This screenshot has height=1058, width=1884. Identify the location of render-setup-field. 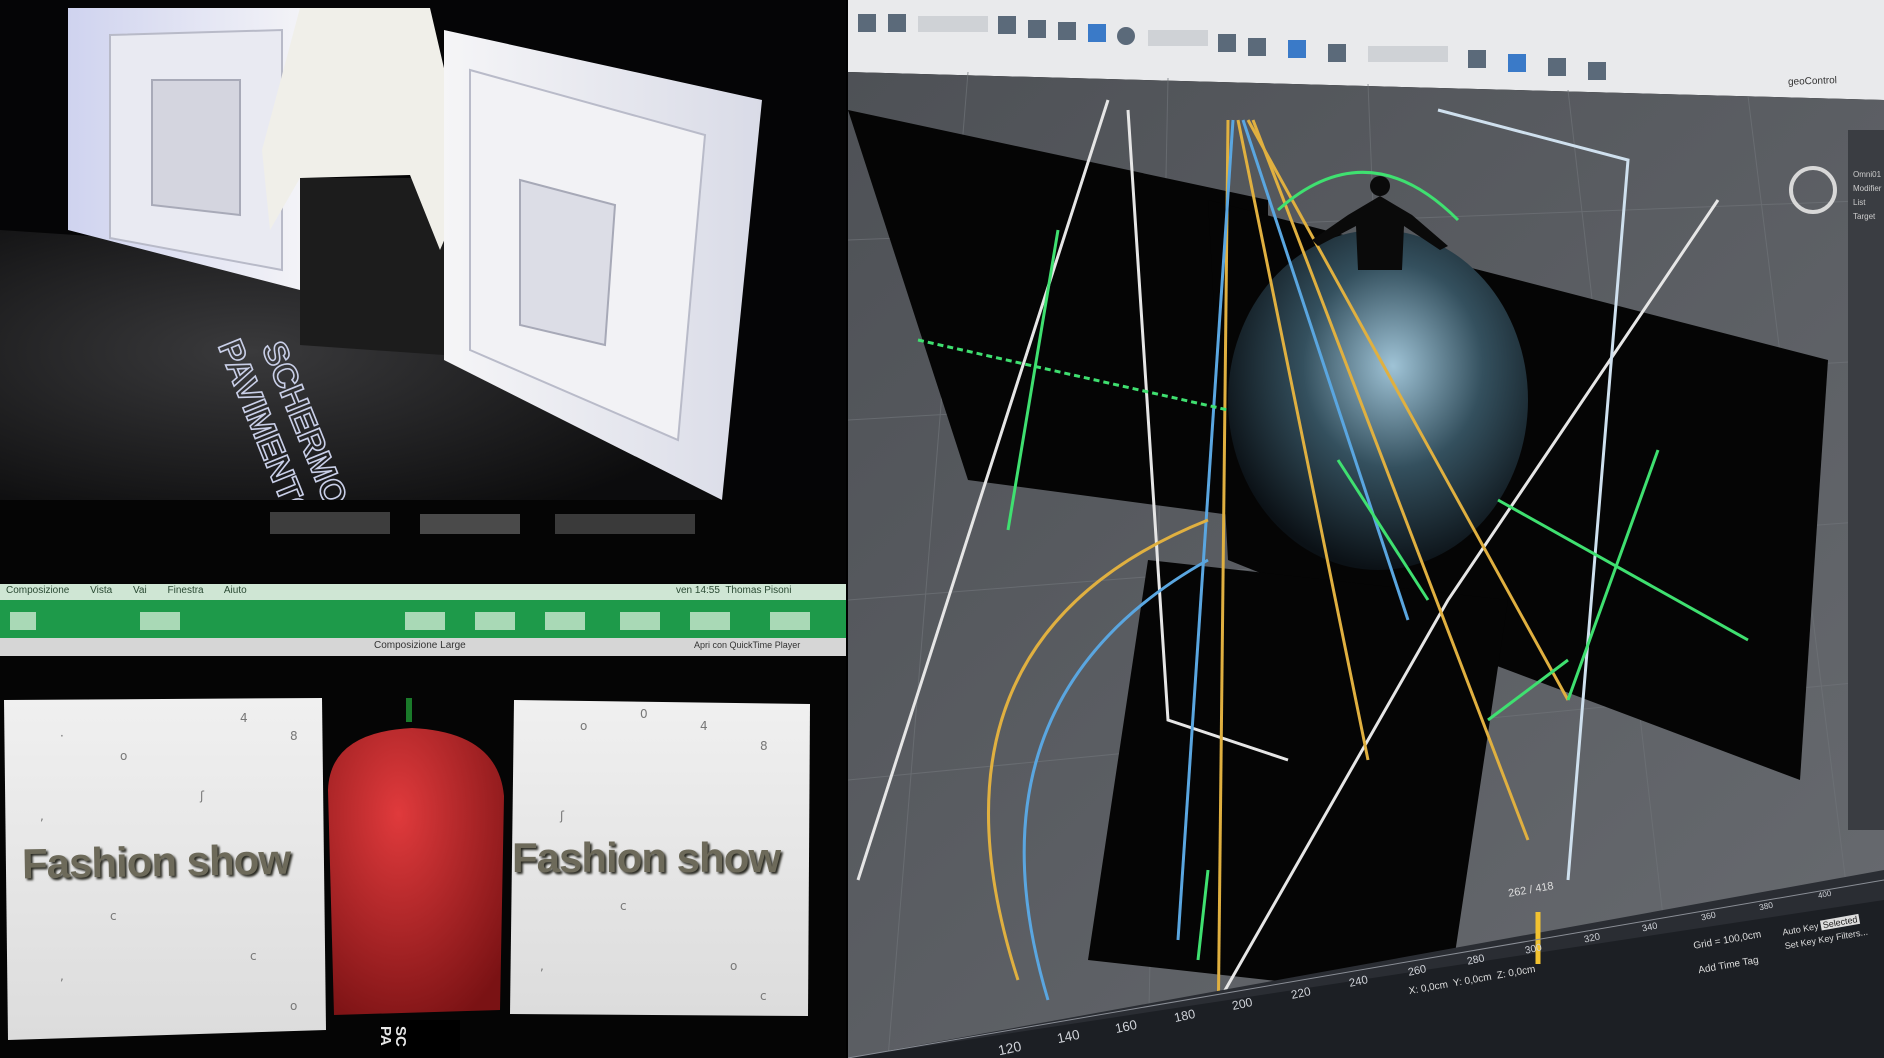
(1408, 54).